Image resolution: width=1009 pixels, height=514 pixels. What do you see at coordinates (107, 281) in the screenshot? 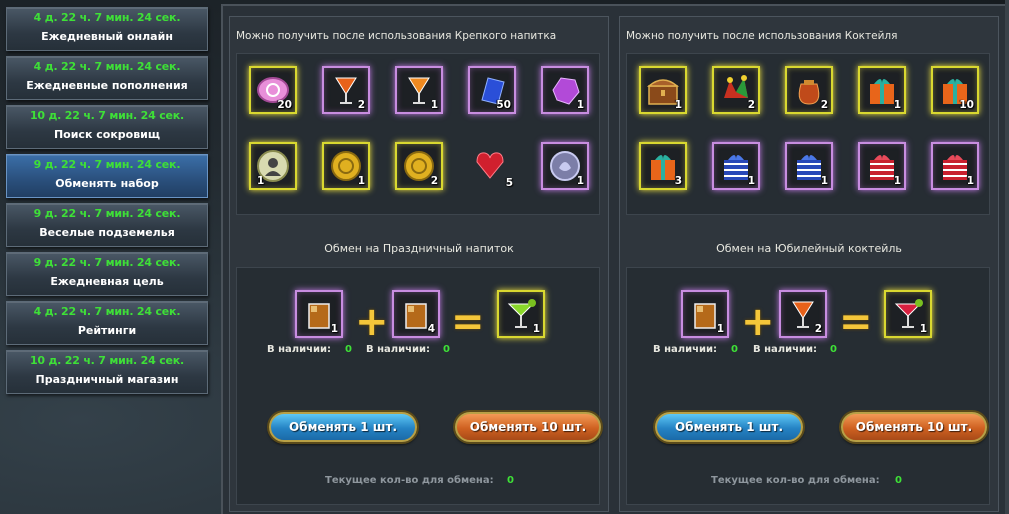
I see `sidebar-item-label: Ежедневная цель` at bounding box center [107, 281].